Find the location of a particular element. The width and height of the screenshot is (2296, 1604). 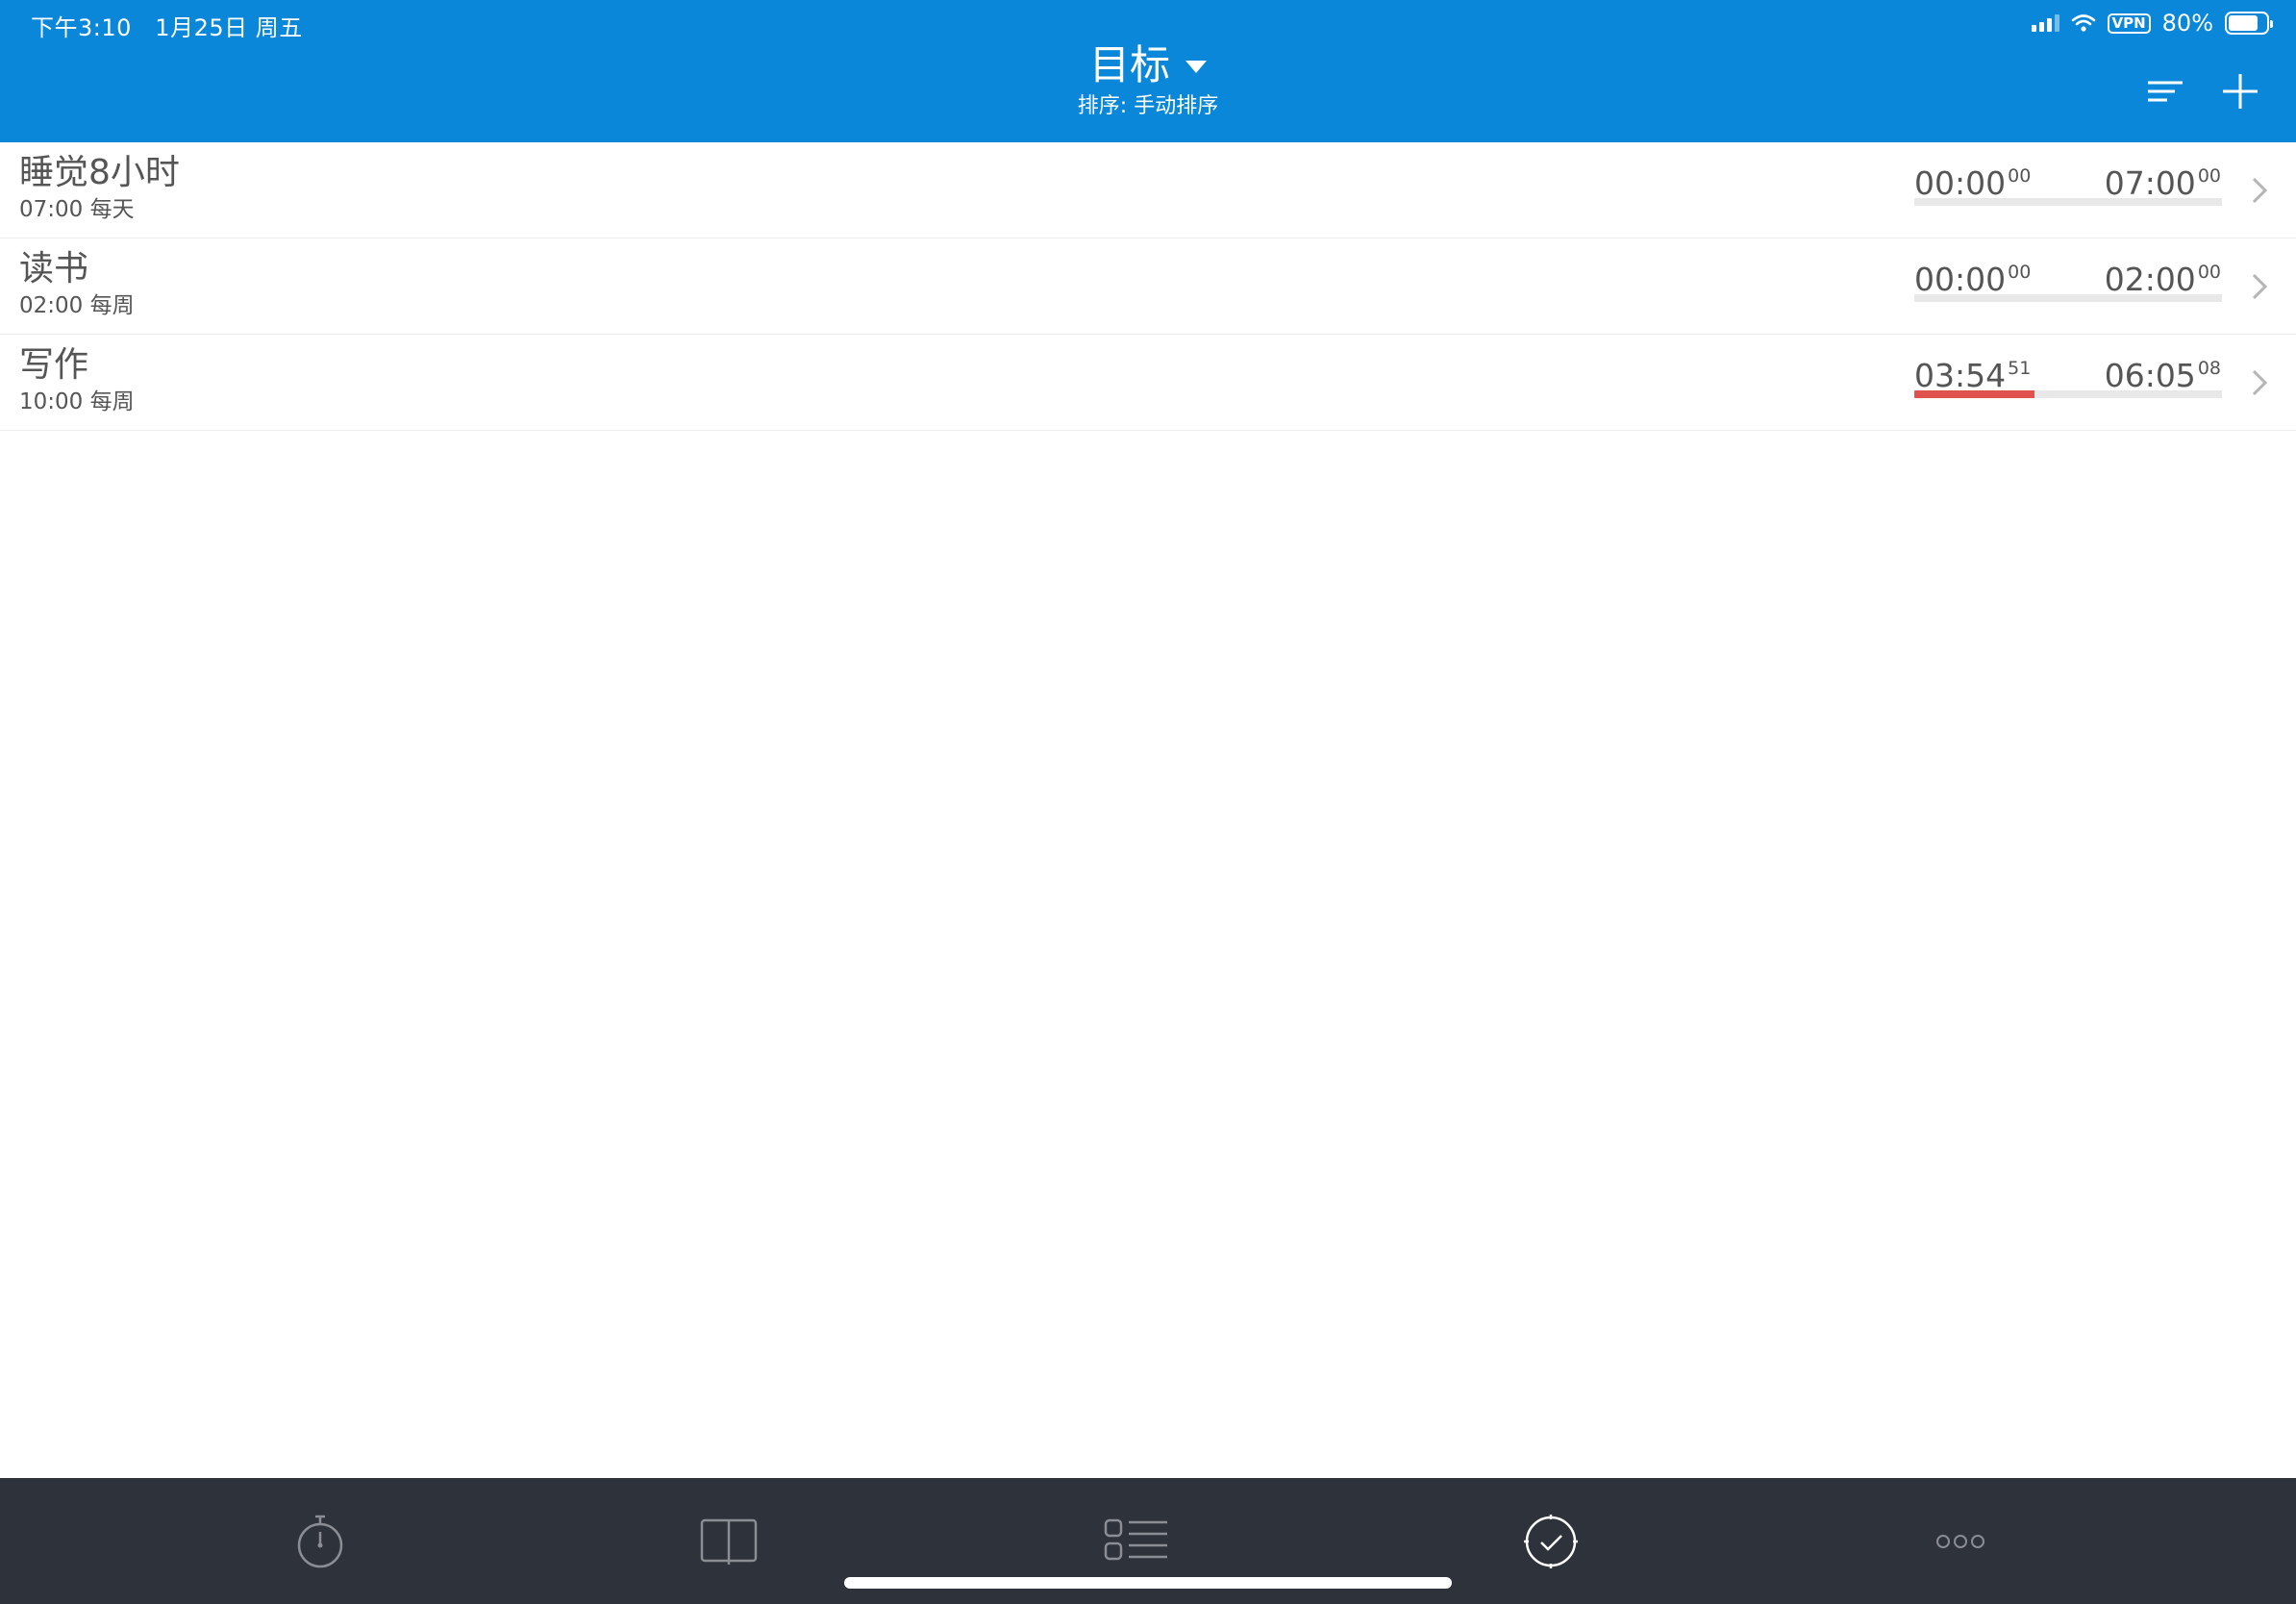

tab-timer is located at coordinates (320, 1541).